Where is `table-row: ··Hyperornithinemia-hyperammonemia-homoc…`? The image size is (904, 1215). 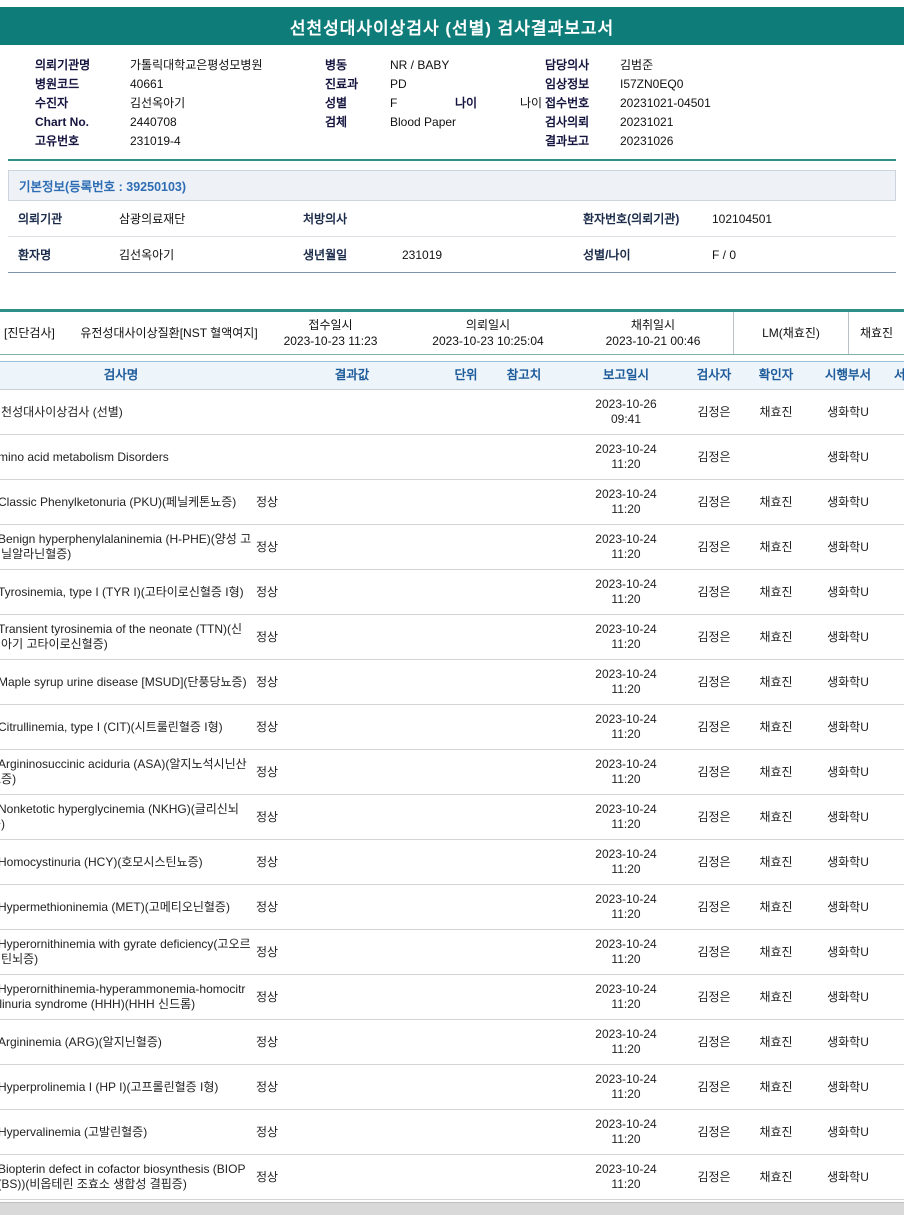
table-row: ··Hyperornithinemia-hyperammonemia-homoc… is located at coordinates (452, 997).